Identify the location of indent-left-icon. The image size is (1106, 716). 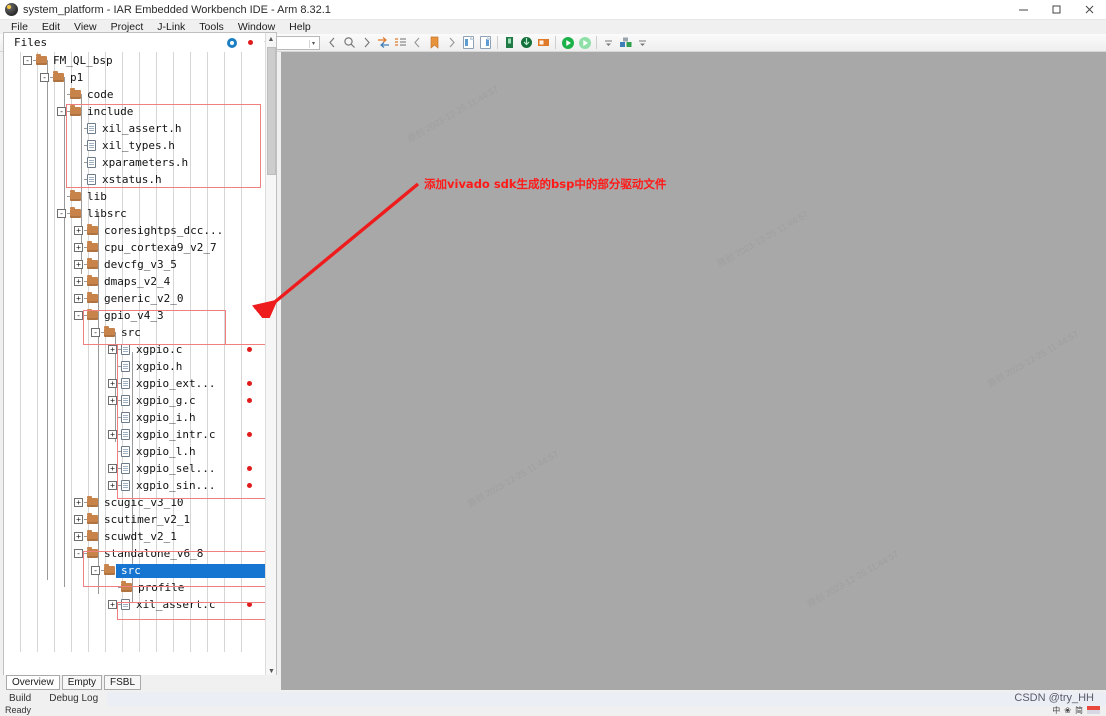
(468, 42).